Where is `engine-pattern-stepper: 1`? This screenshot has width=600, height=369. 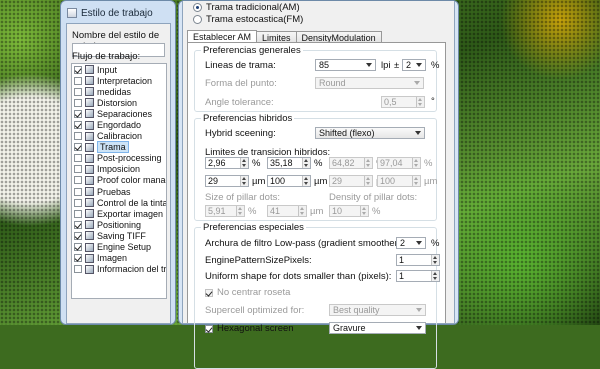 engine-pattern-stepper: 1 is located at coordinates (418, 260).